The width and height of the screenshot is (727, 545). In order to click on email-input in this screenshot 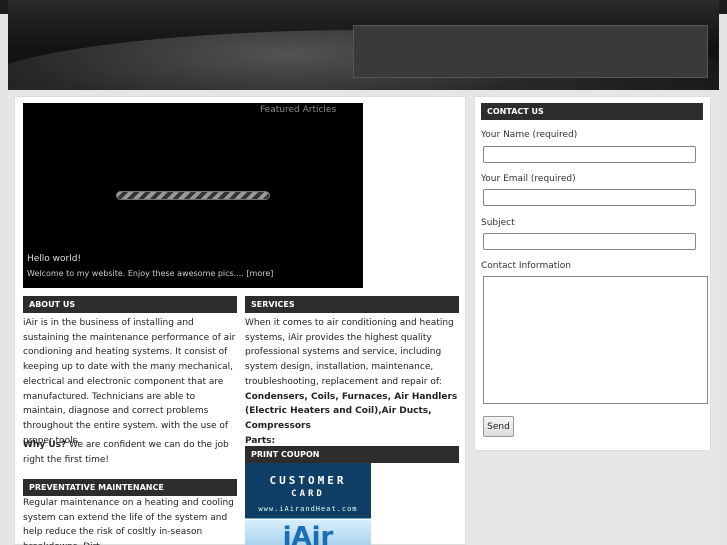, I will do `click(589, 197)`.